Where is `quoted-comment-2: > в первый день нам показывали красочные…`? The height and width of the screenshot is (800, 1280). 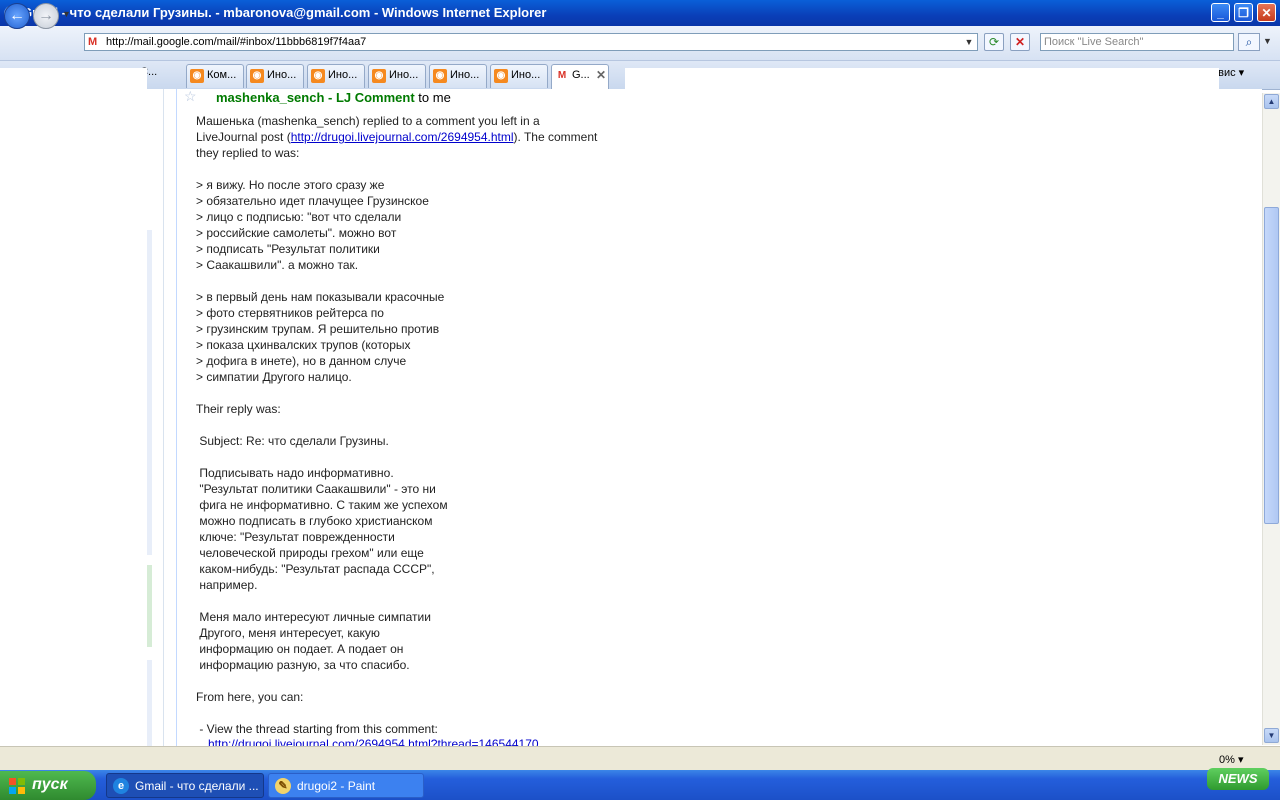
quoted-comment-2: > в первый день нам показывали красочные… is located at coordinates (320, 337).